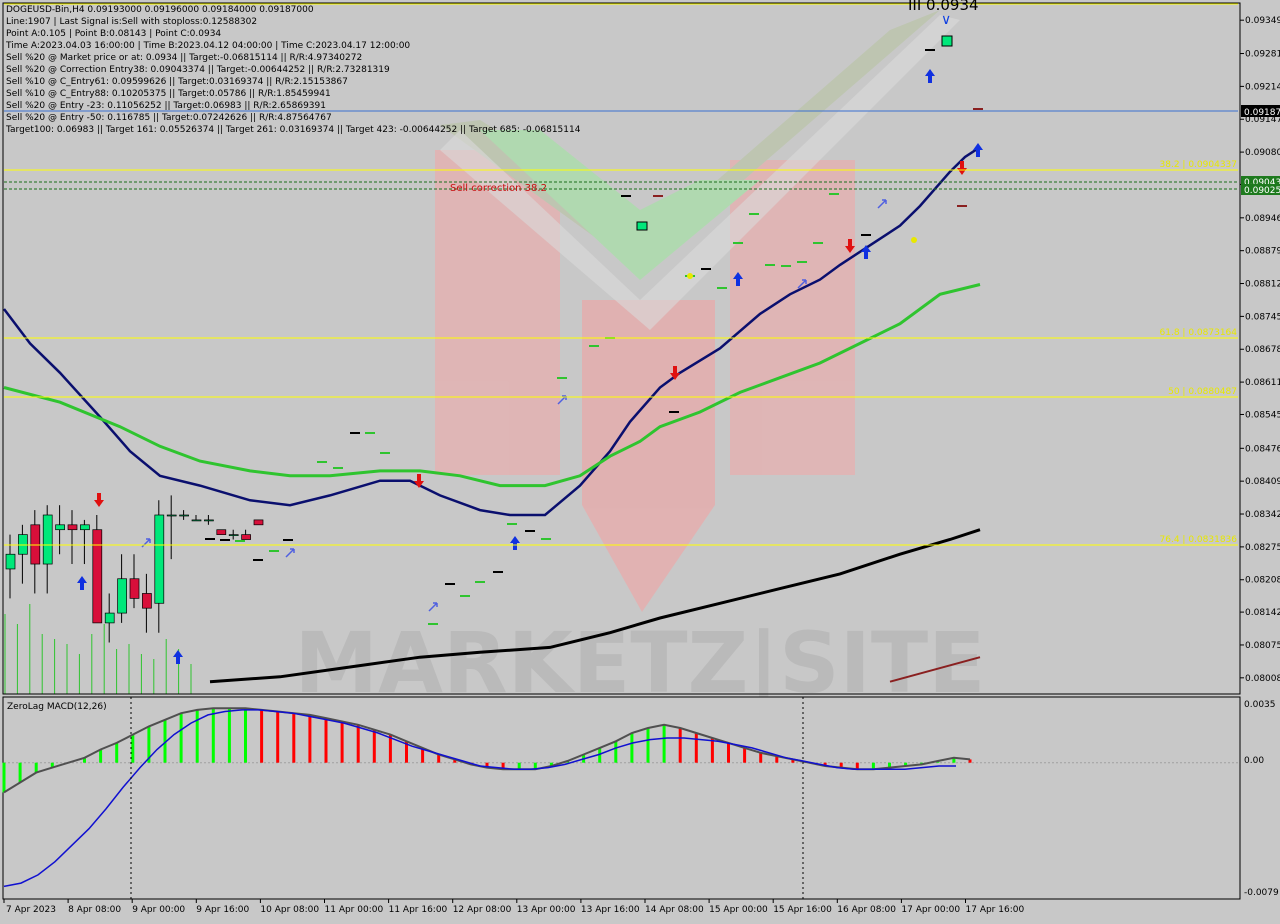 The width and height of the screenshot is (1280, 924). What do you see at coordinates (1262, 153) in the screenshot?
I see `price-label: 0.09080` at bounding box center [1262, 153].